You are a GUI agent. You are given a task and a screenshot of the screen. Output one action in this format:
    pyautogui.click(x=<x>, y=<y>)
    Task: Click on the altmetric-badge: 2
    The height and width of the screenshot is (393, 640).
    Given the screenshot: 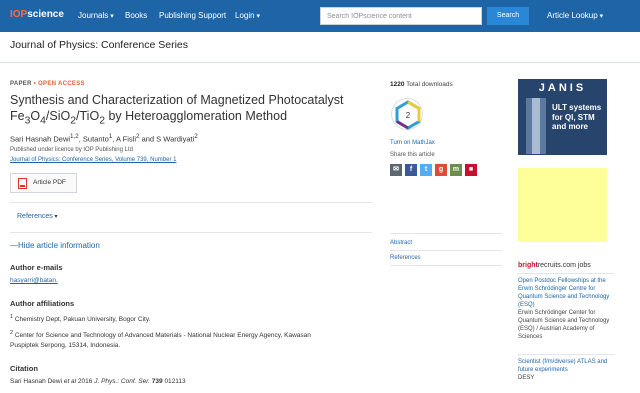 What is the action you would take?
    pyautogui.click(x=407, y=114)
    